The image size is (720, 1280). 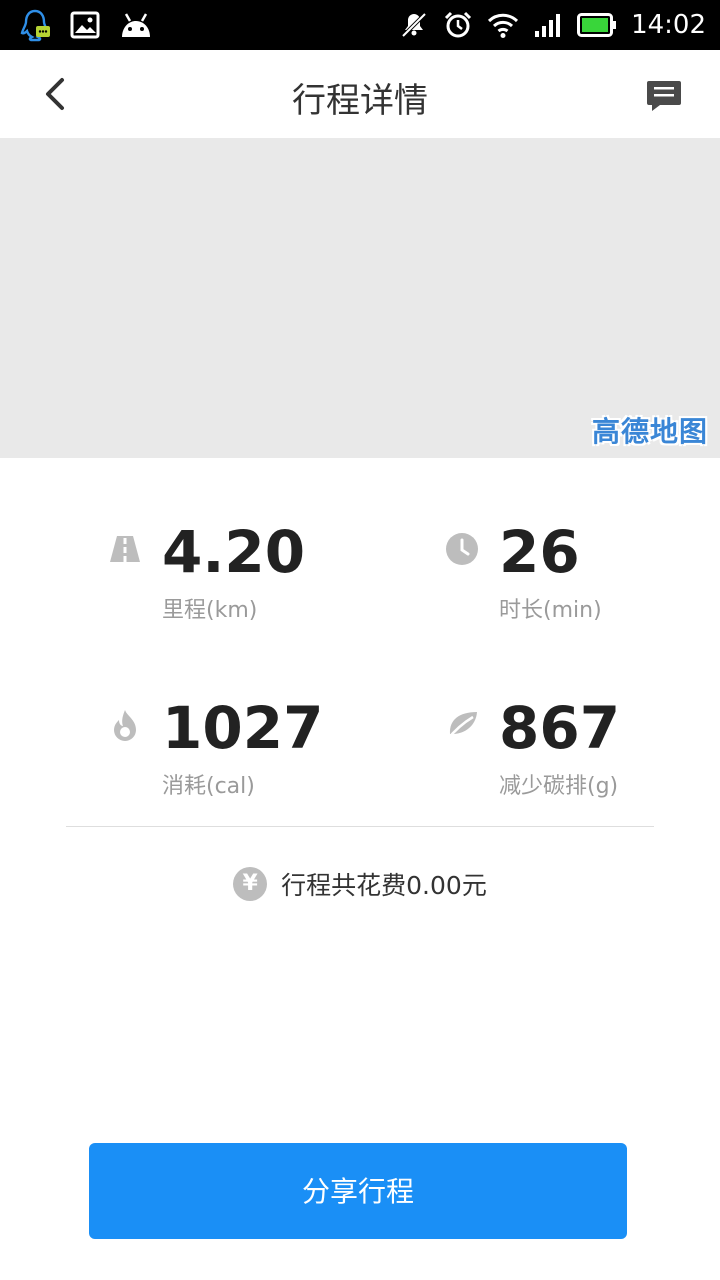 I want to click on android-icon, so click(x=136, y=25).